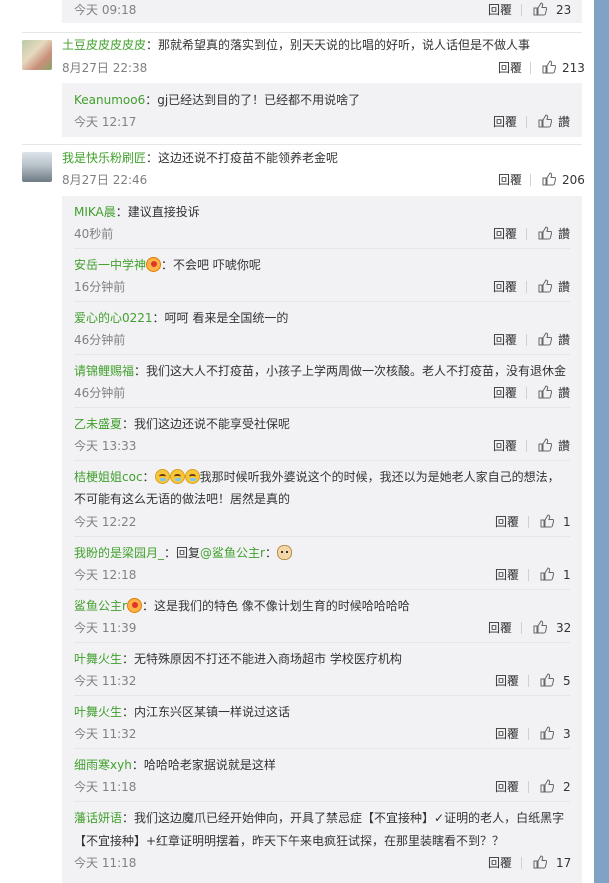 The image size is (609, 883). I want to click on username: 我是快乐粉刷匠, so click(104, 158).